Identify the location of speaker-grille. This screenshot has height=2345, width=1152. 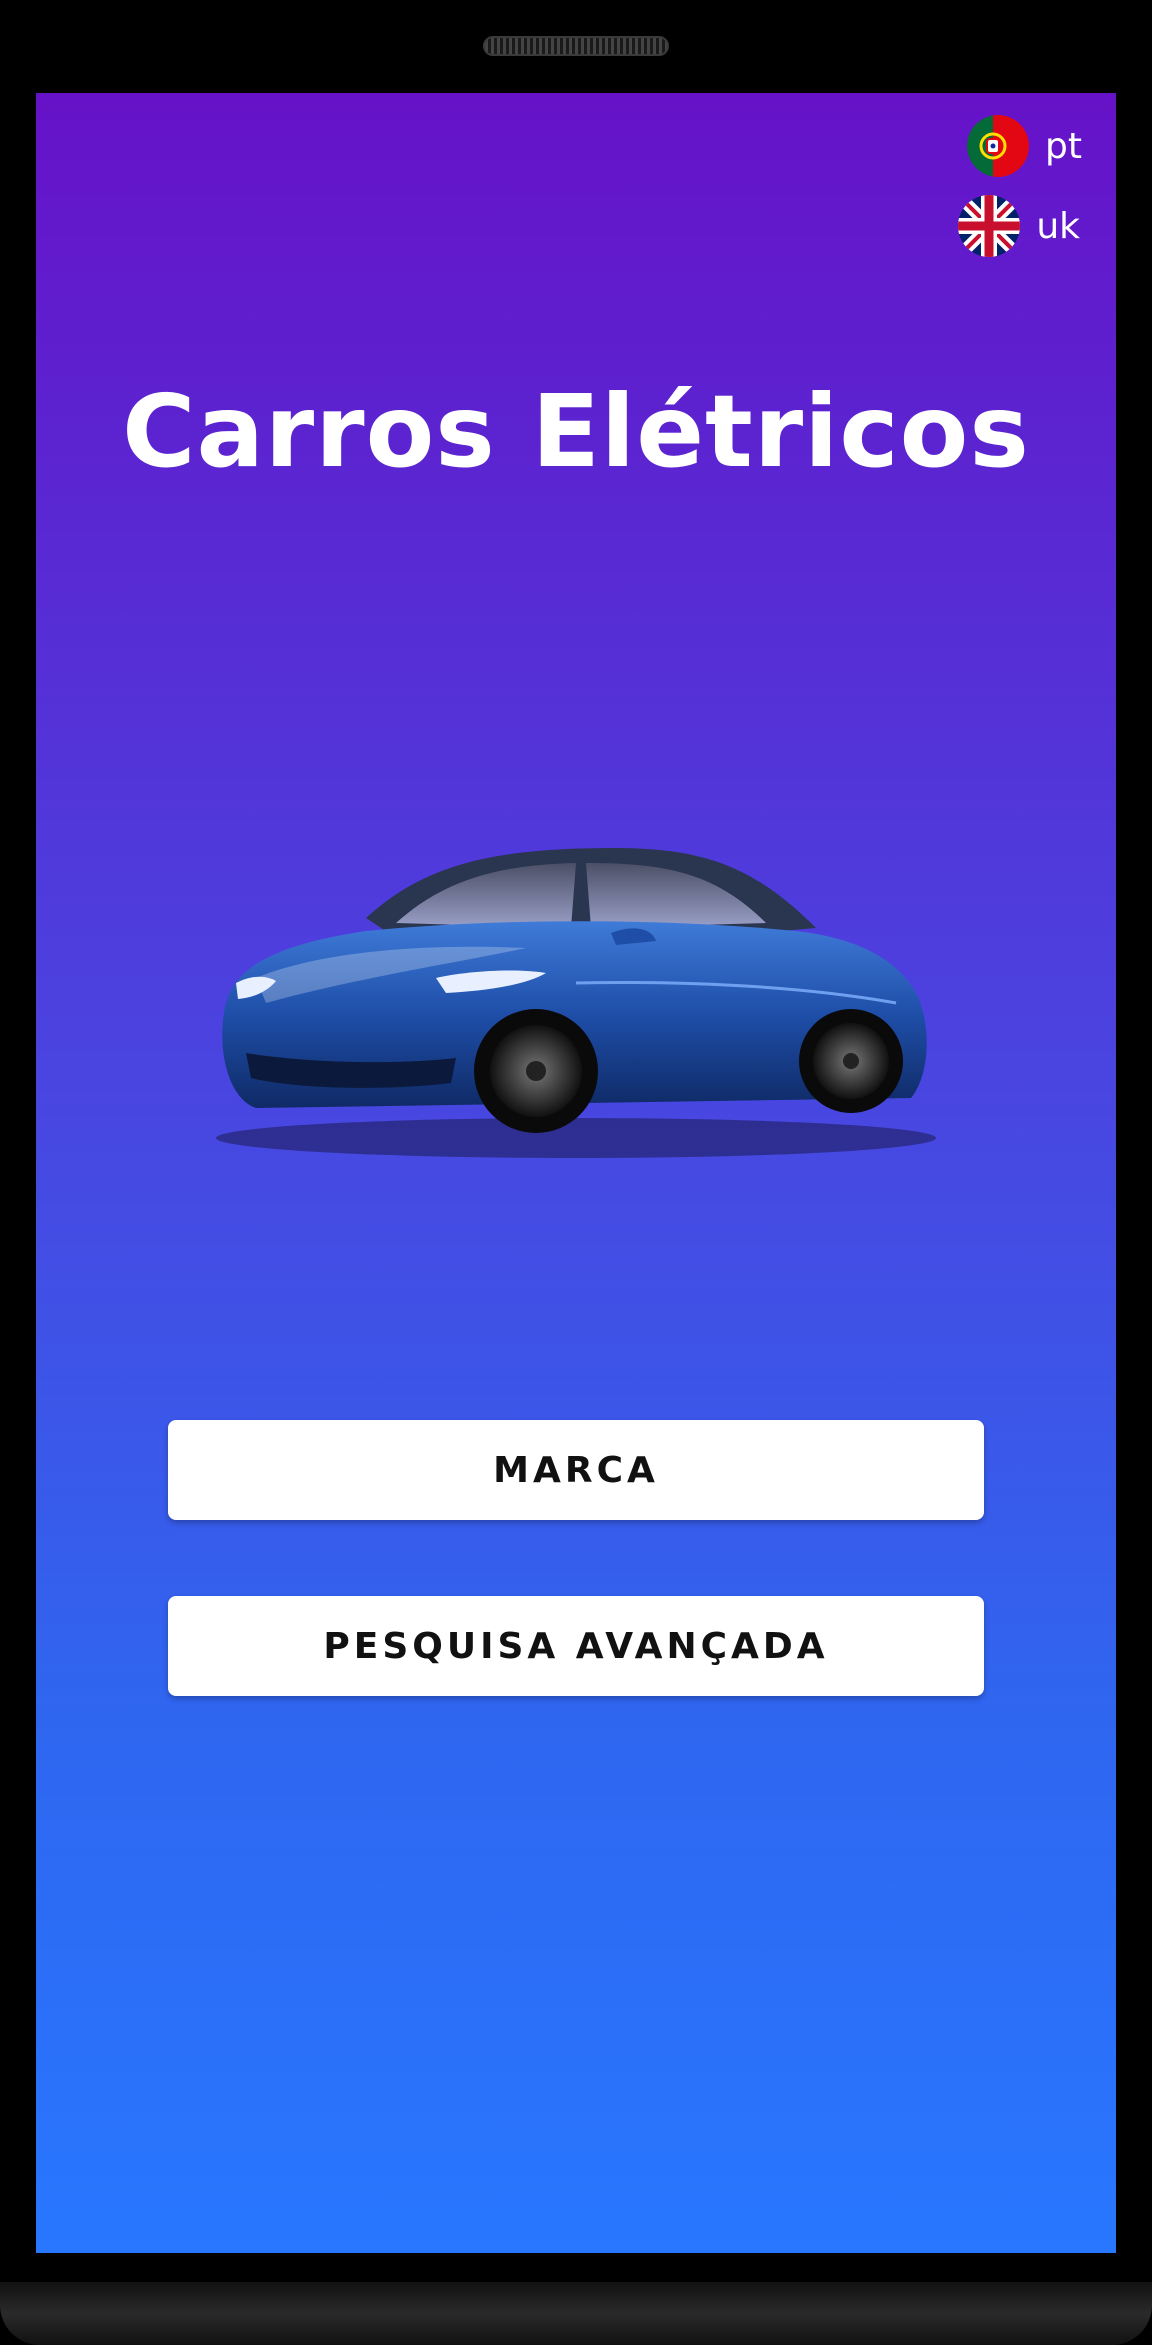
(576, 46).